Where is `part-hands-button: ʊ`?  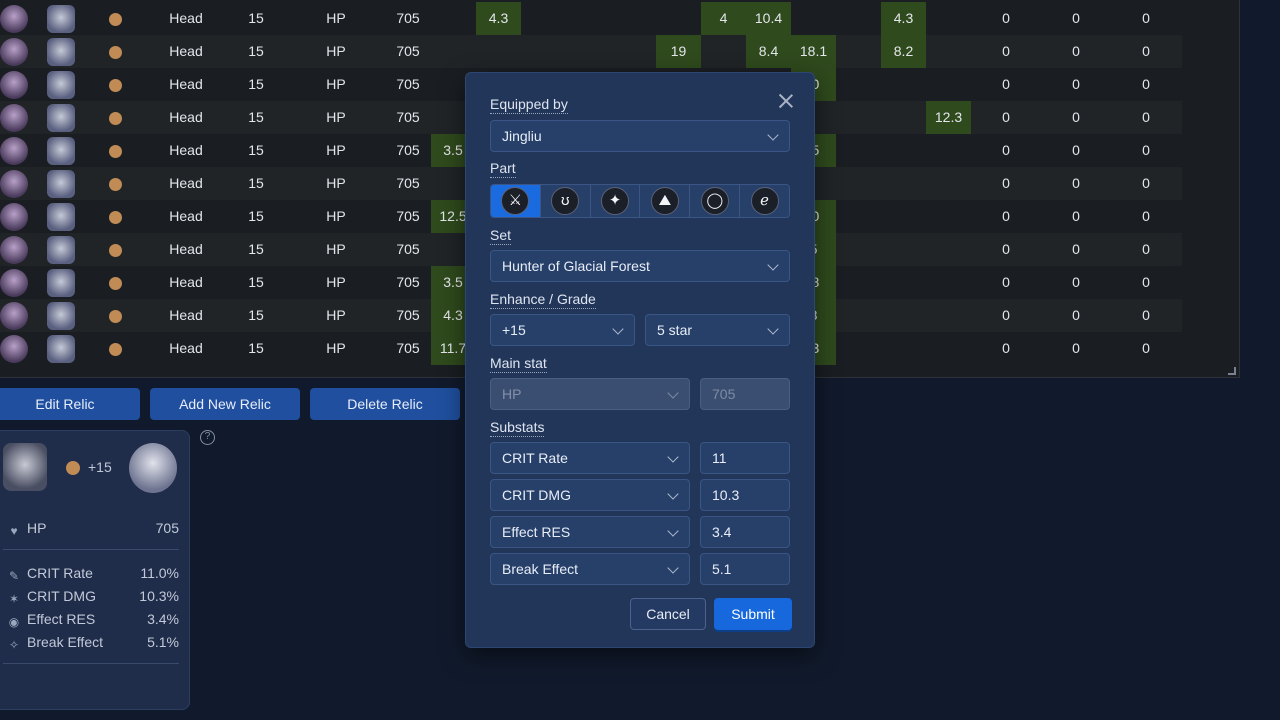 part-hands-button: ʊ is located at coordinates (565, 201).